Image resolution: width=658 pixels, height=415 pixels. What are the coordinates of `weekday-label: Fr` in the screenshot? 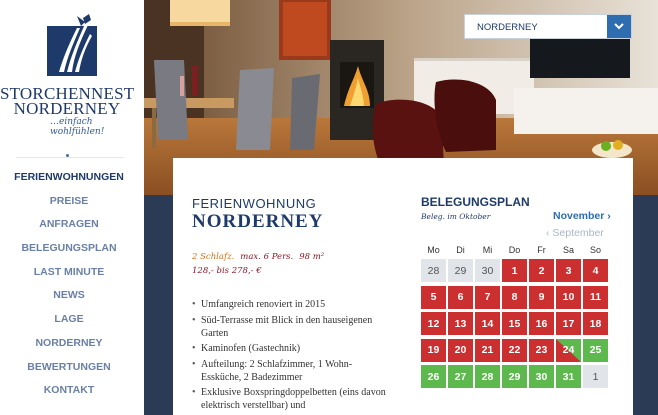 It's located at (541, 250).